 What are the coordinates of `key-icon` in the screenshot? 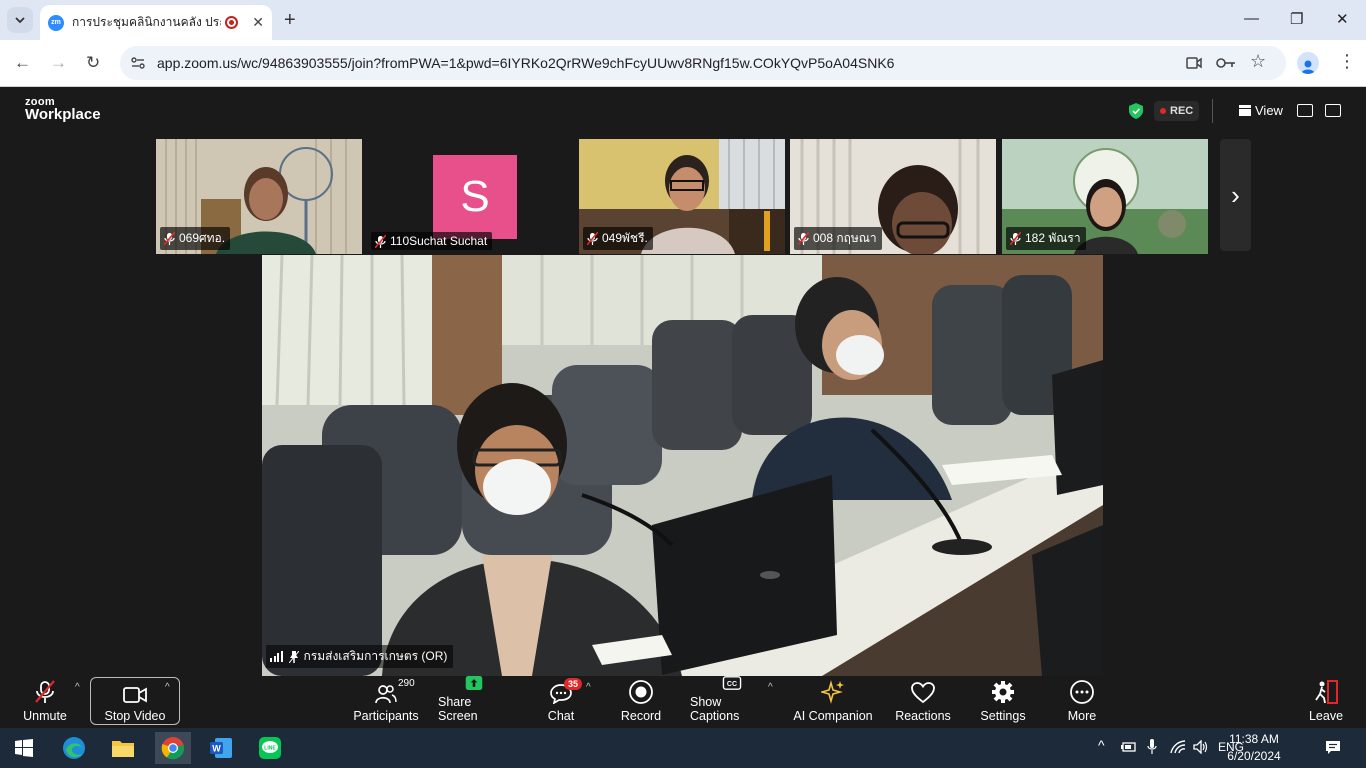 It's located at (1226, 63).